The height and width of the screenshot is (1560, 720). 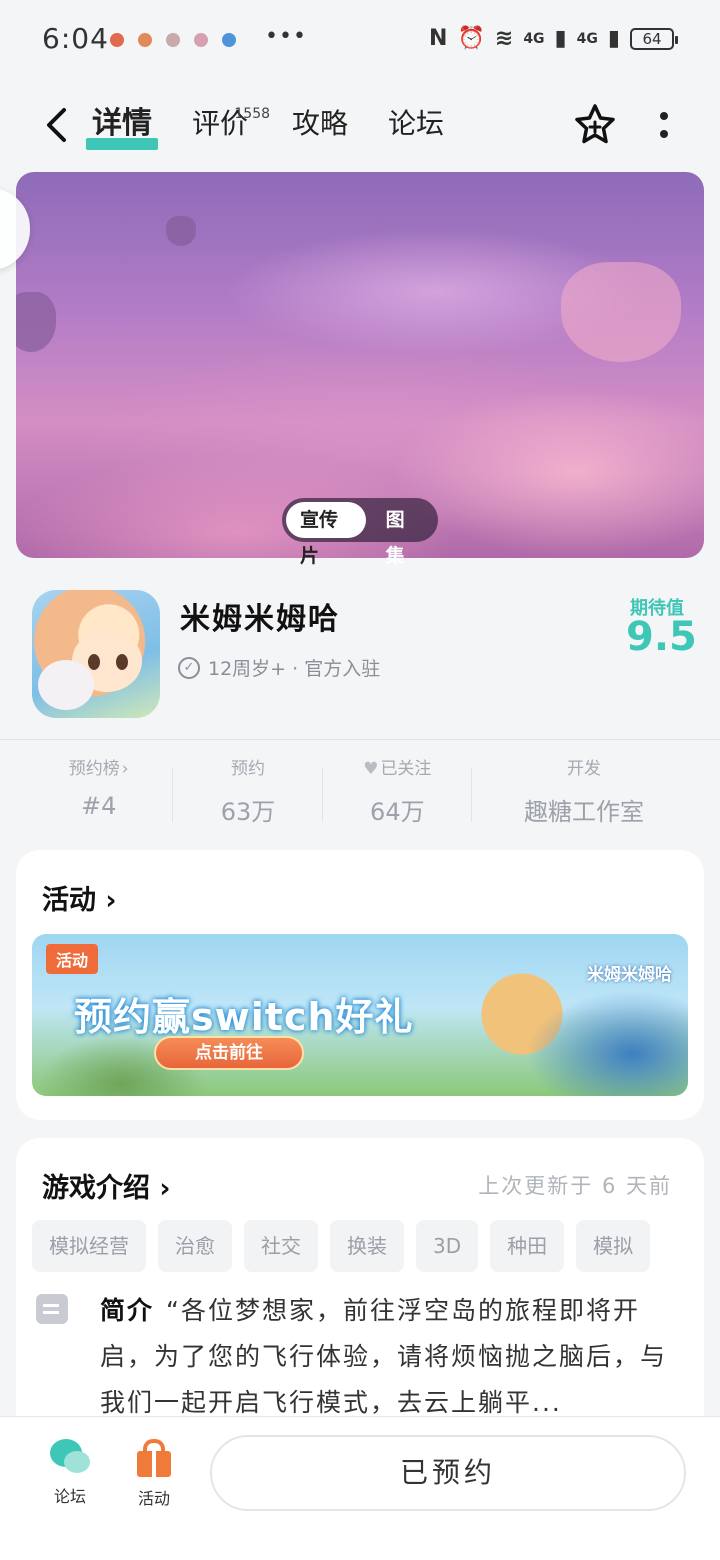 I want to click on pet-image, so click(x=66, y=685).